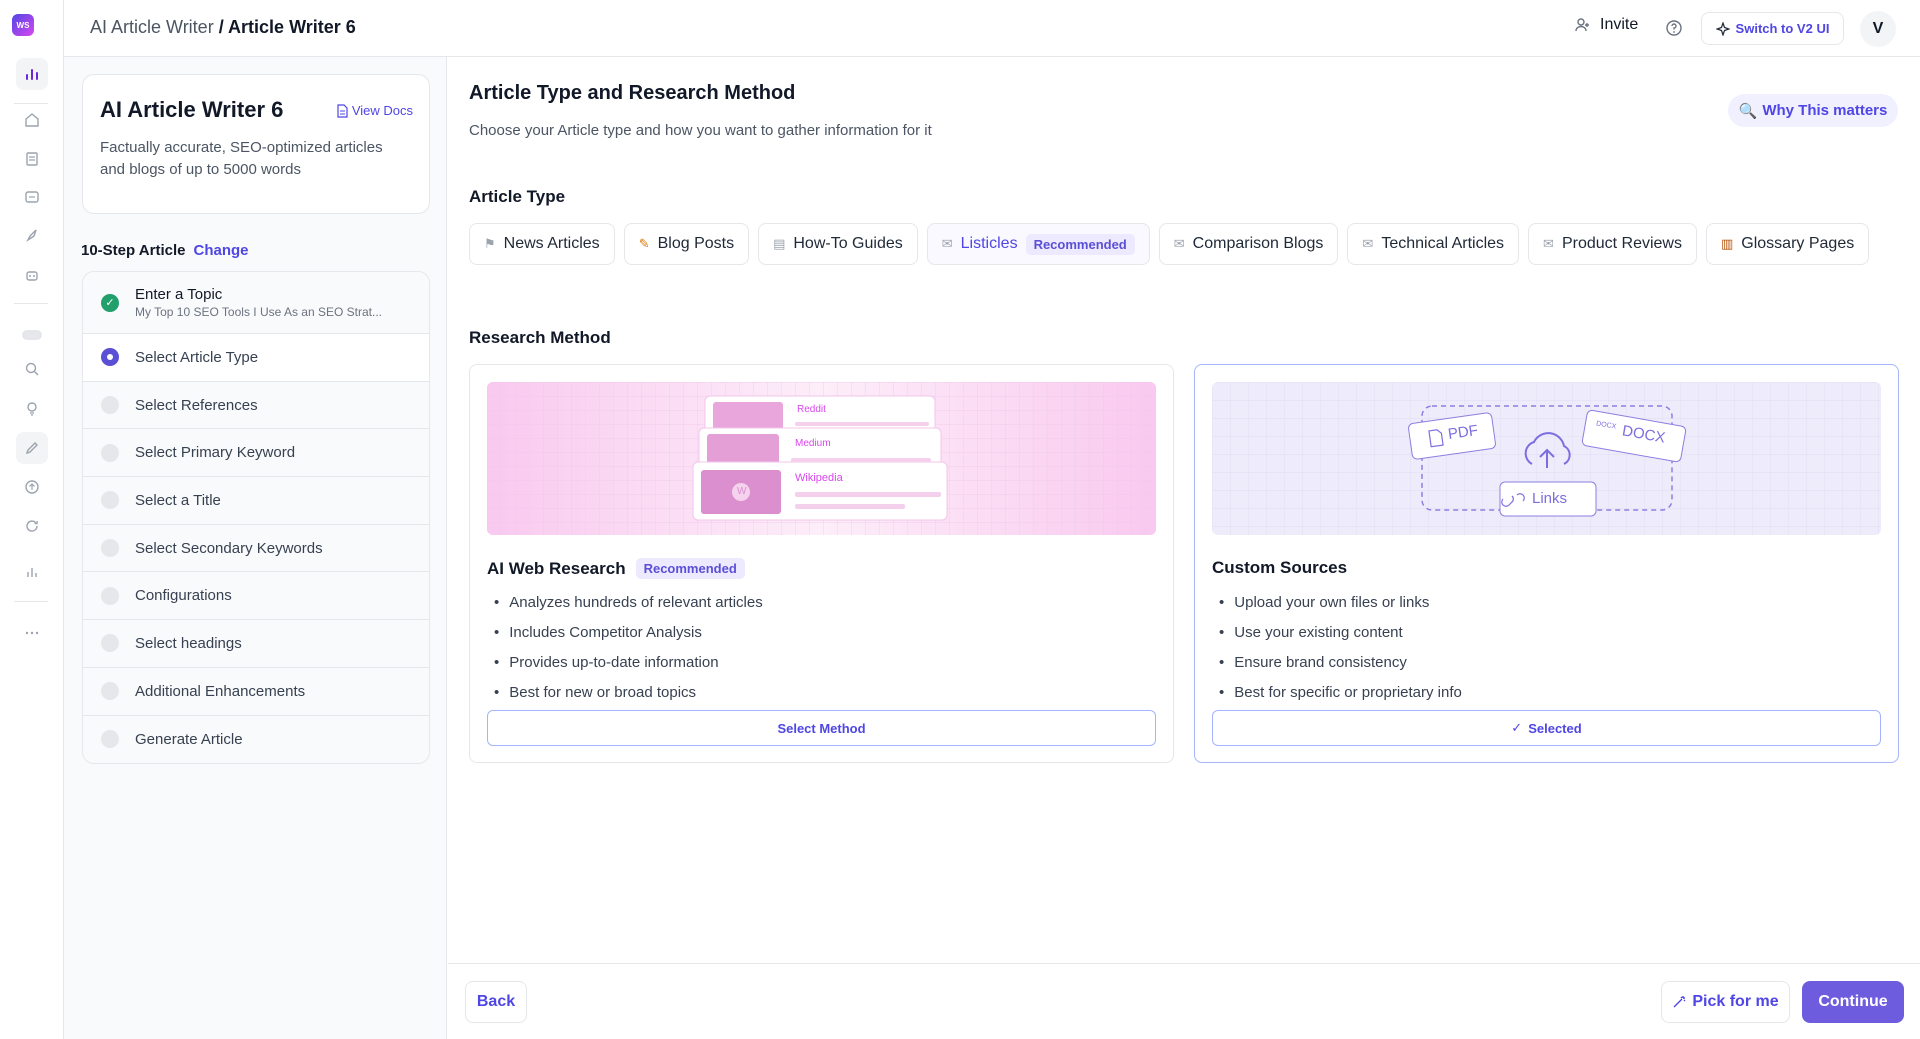 This screenshot has height=1039, width=1920. I want to click on article-type-comparison: ✉ Comparison Blogs, so click(1248, 244).